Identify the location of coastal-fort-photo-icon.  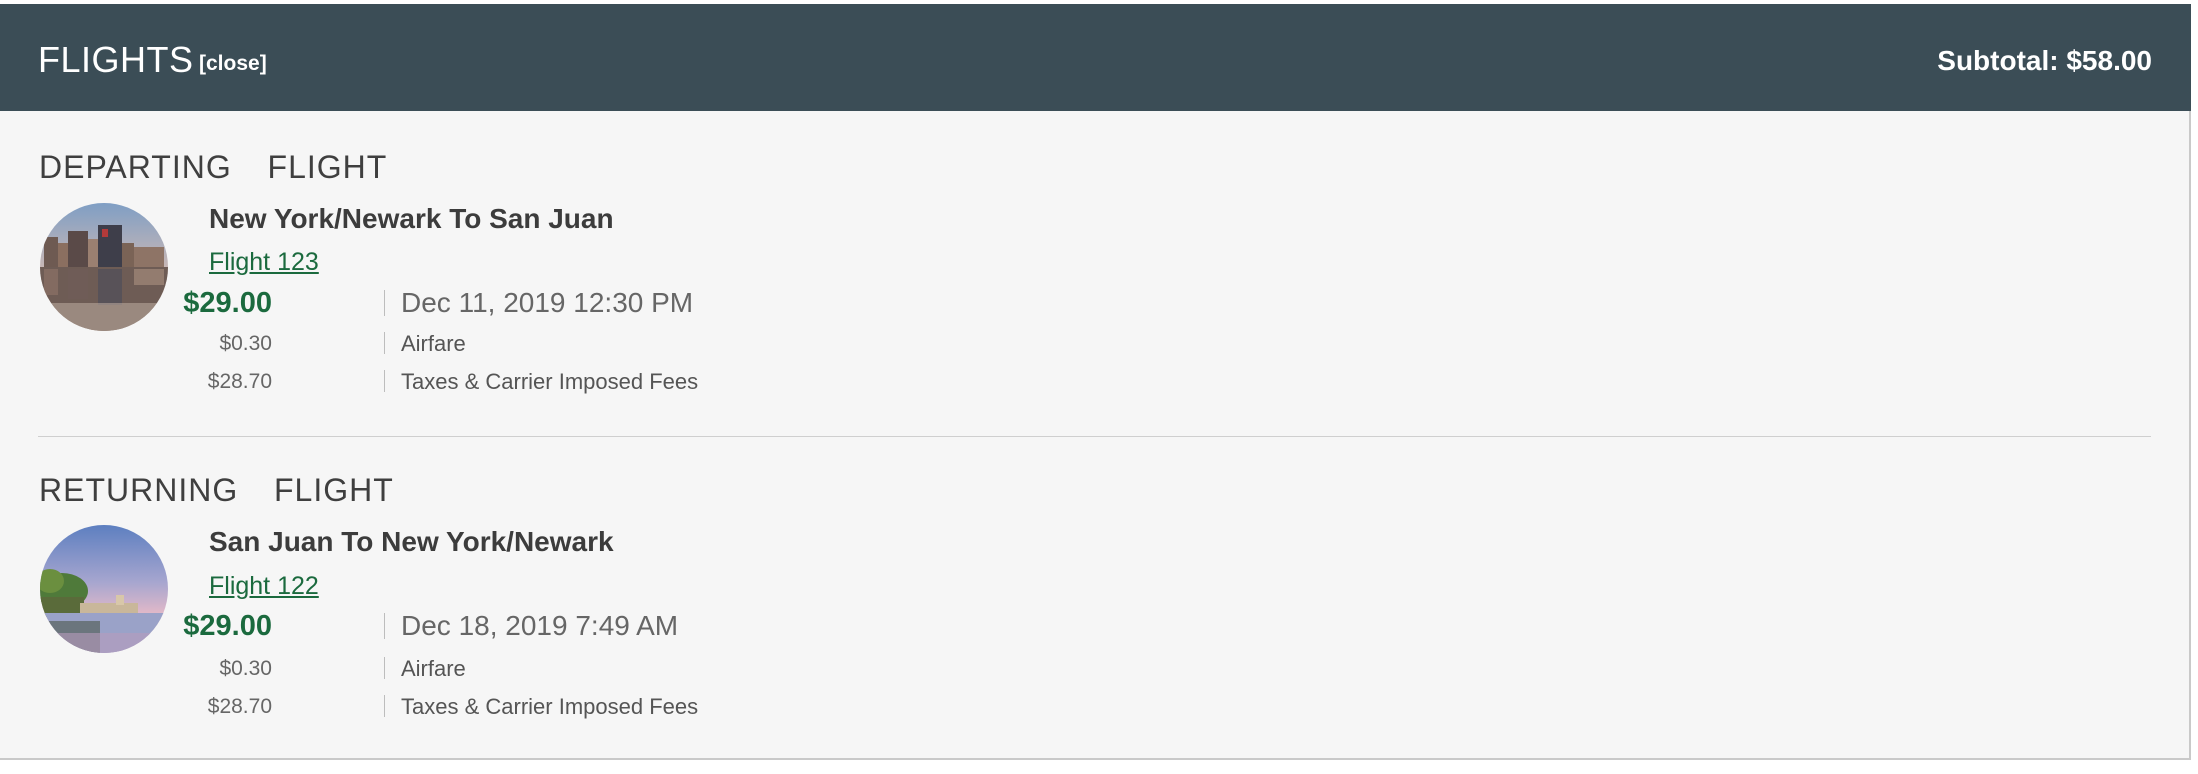
(104, 589).